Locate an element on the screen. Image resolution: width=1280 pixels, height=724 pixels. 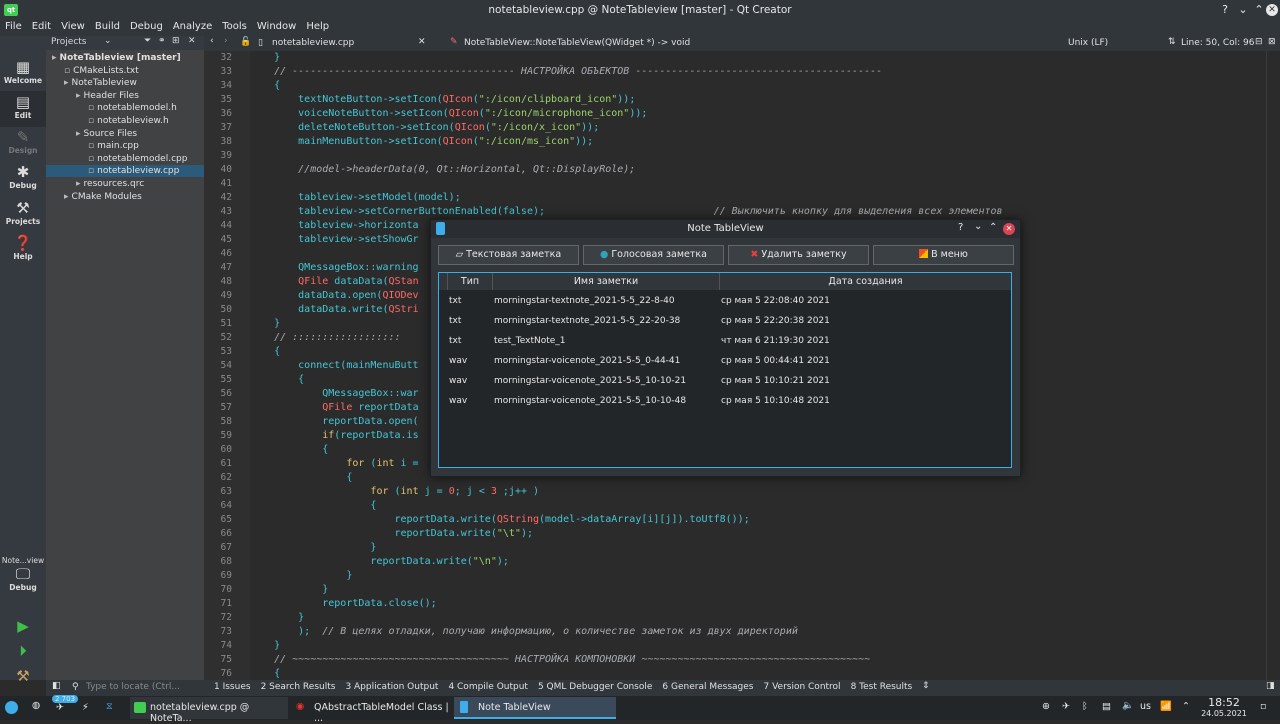
mode-design: ✎ Design is located at coordinates (23, 141).